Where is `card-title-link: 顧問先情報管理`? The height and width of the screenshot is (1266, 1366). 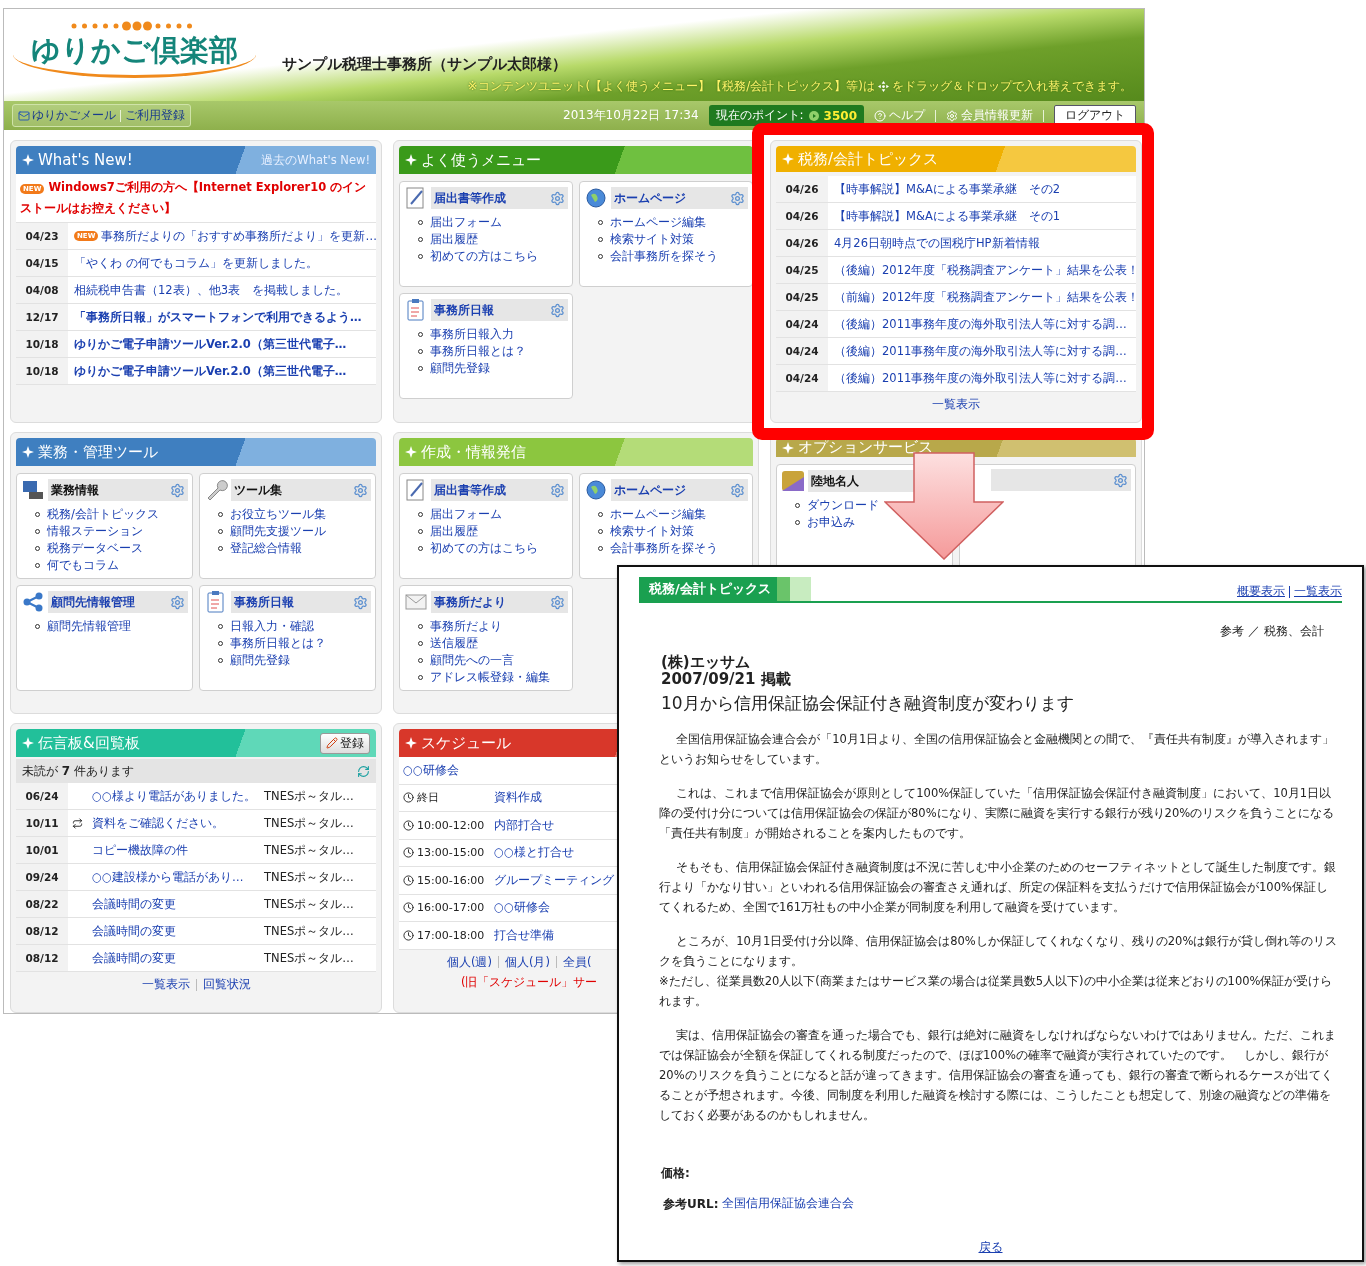 card-title-link: 顧問先情報管理 is located at coordinates (93, 602).